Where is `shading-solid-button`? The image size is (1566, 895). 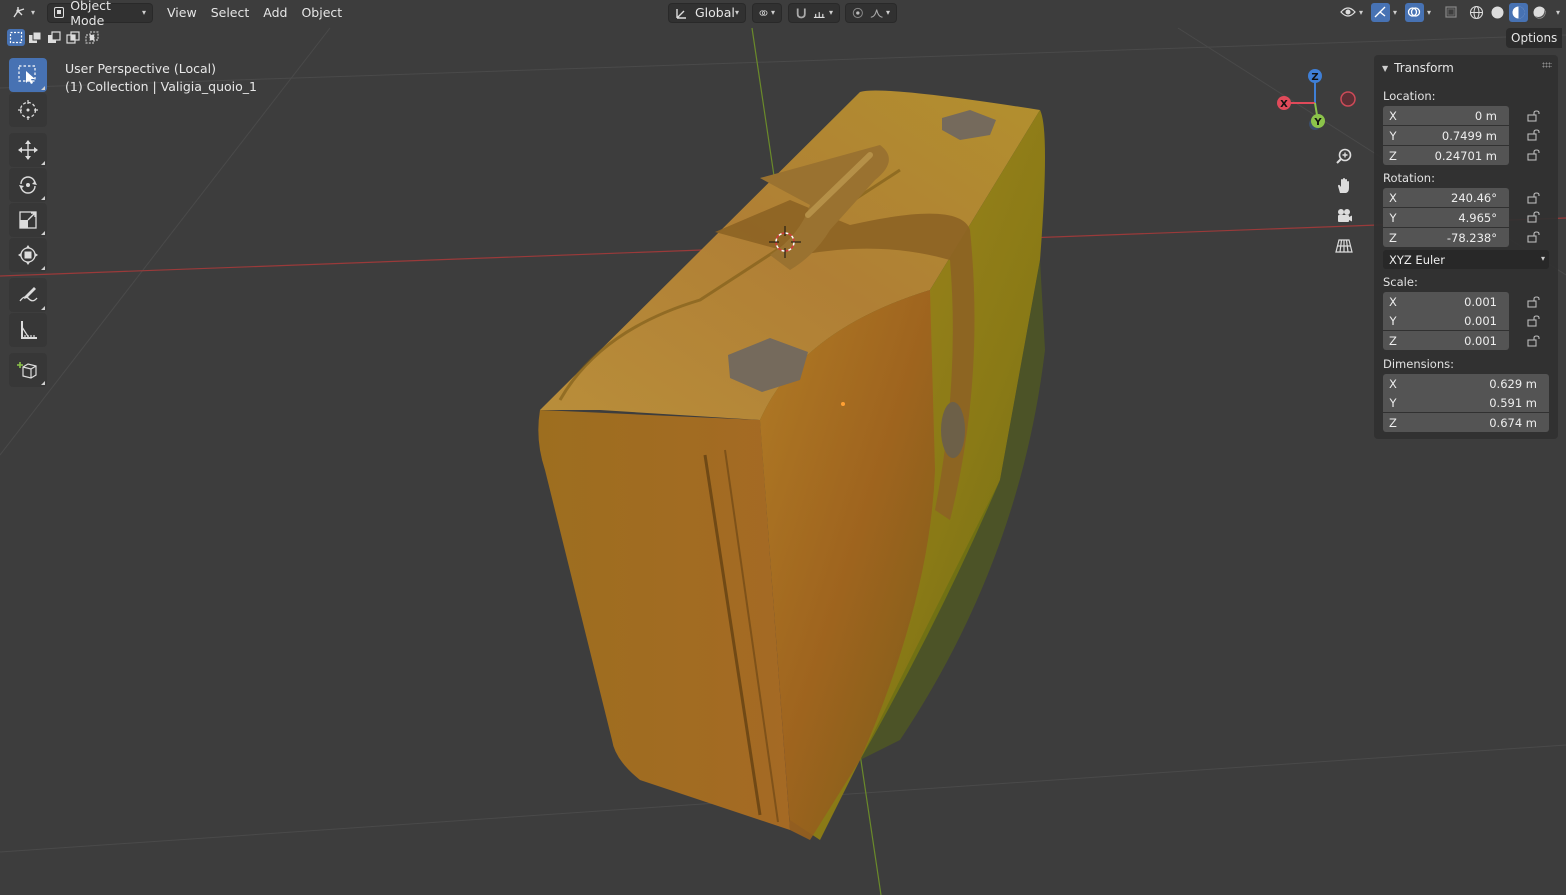
shading-solid-button is located at coordinates (1497, 12).